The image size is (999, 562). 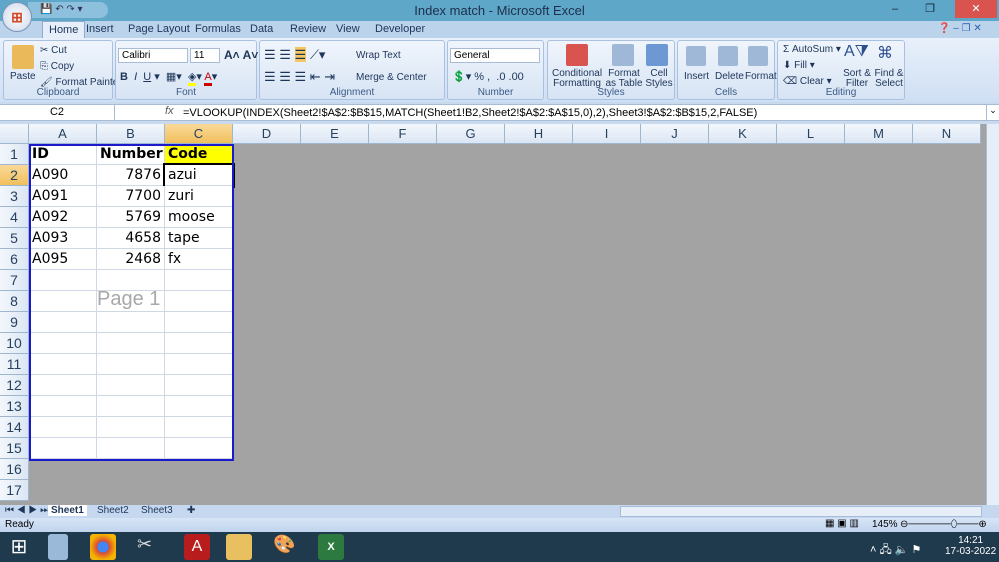 I want to click on cell-B14, so click(x=131, y=427).